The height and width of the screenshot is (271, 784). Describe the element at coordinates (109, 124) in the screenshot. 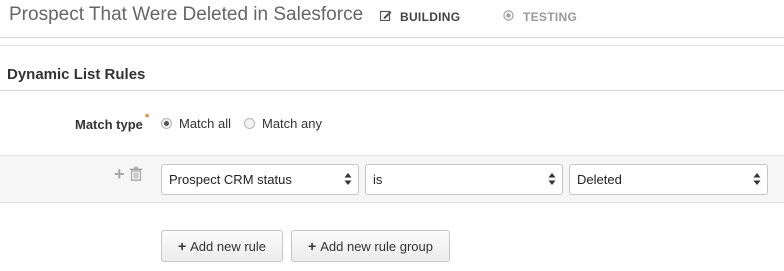

I see `match-type-label: Match type` at that location.